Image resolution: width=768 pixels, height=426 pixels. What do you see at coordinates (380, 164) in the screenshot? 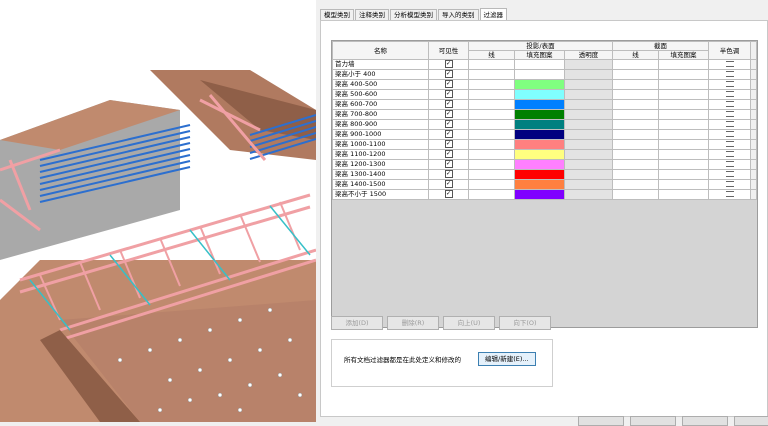
I see `filter-name-cell: 梁高 1200-1300` at bounding box center [380, 164].